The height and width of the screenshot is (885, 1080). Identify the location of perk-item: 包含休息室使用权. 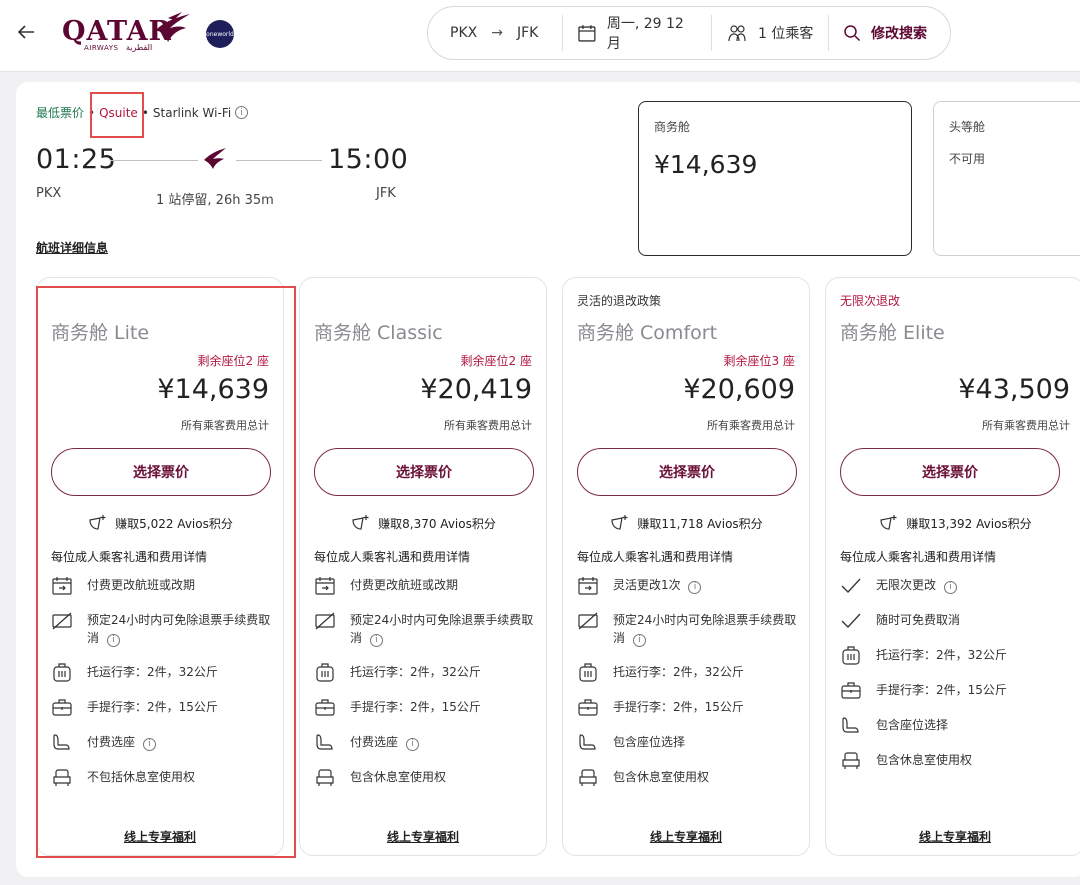
(425, 785).